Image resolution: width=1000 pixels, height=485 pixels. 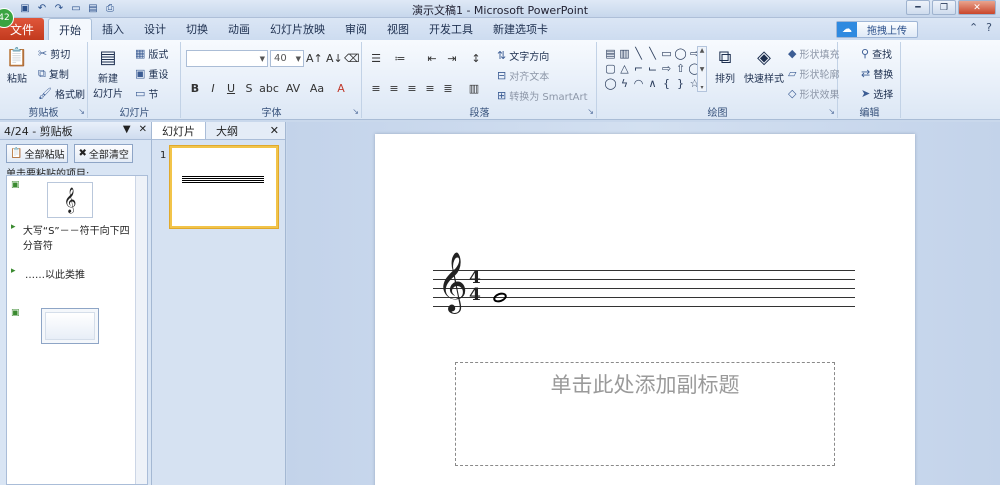 I want to click on clipboard-image-preview: 𝄞, so click(x=70, y=200).